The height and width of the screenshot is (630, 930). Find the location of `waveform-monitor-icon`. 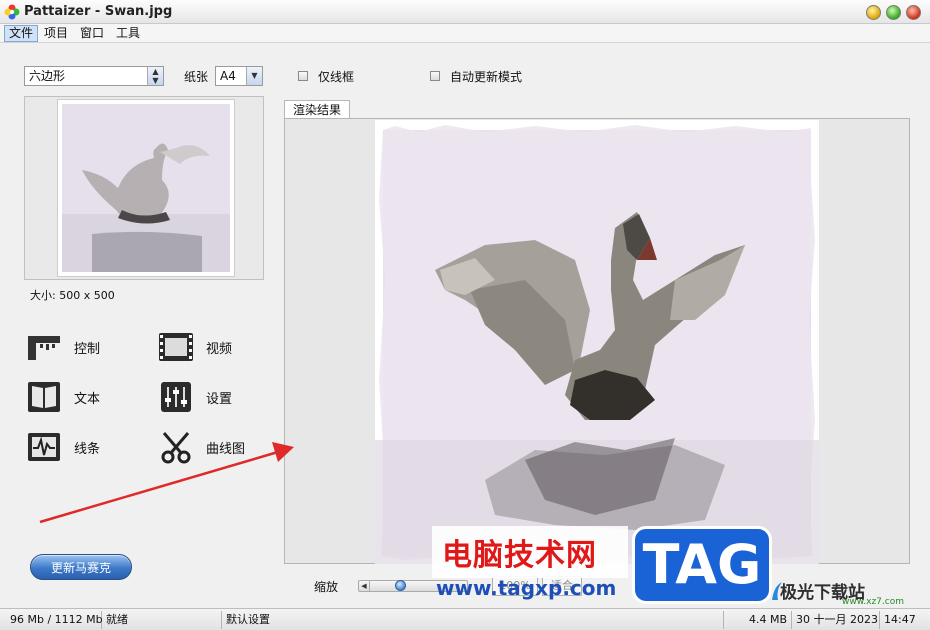

waveform-monitor-icon is located at coordinates (44, 447).